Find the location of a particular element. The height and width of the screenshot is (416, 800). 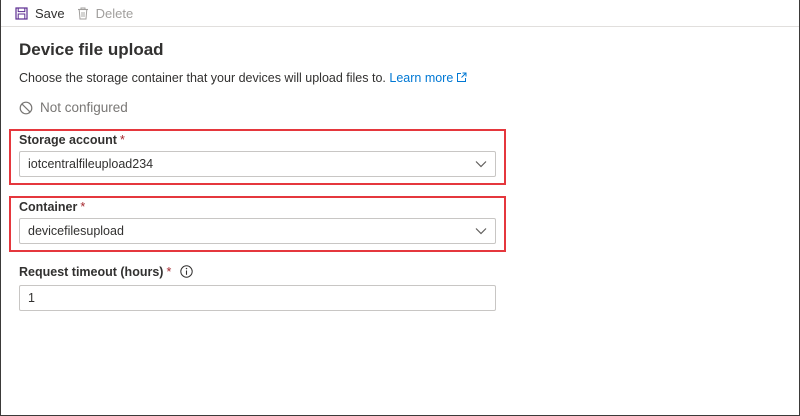

storage-account-value: iotcentralfileupload234 is located at coordinates (91, 164).